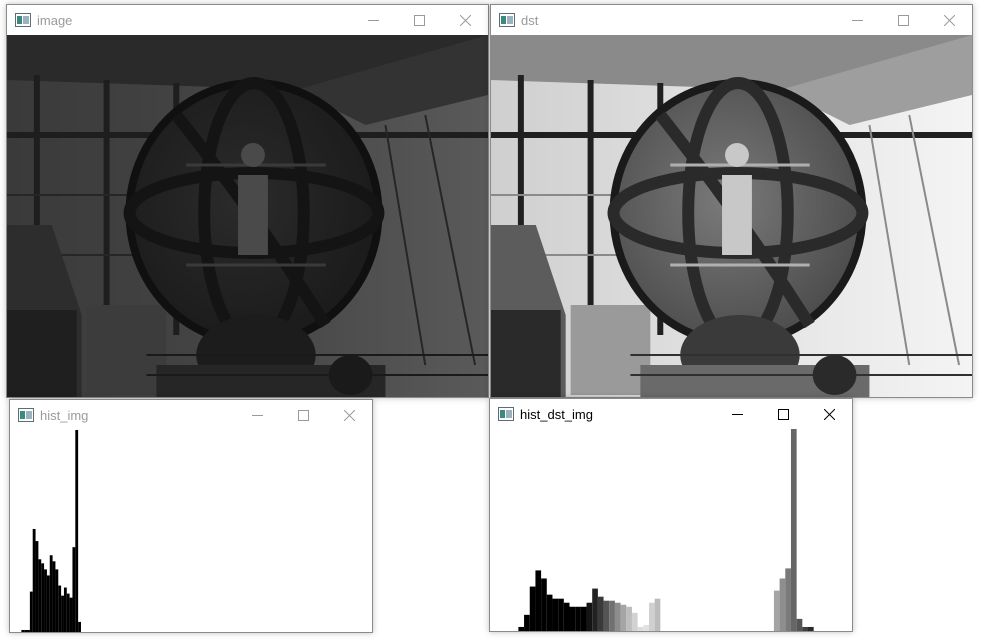 This screenshot has height=641, width=988. I want to click on hist-dst-img-window: hist_dst_img, so click(671, 515).